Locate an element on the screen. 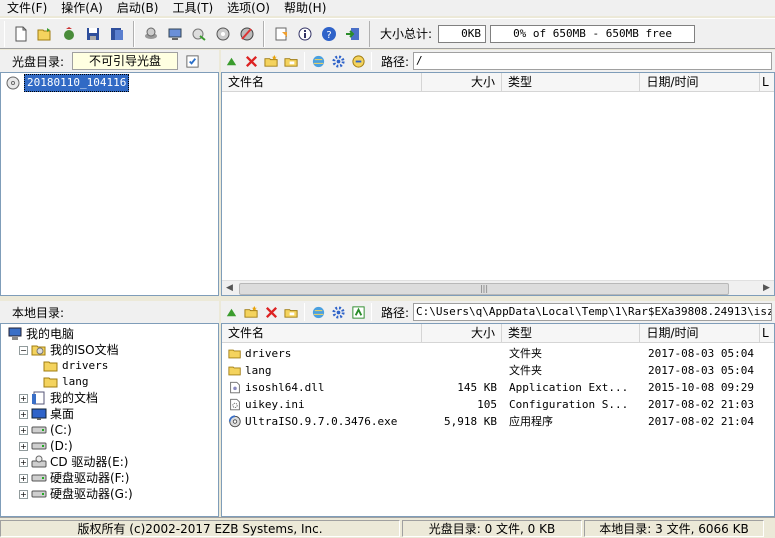 This screenshot has height=538, width=775. drive-icon is located at coordinates (39, 430).